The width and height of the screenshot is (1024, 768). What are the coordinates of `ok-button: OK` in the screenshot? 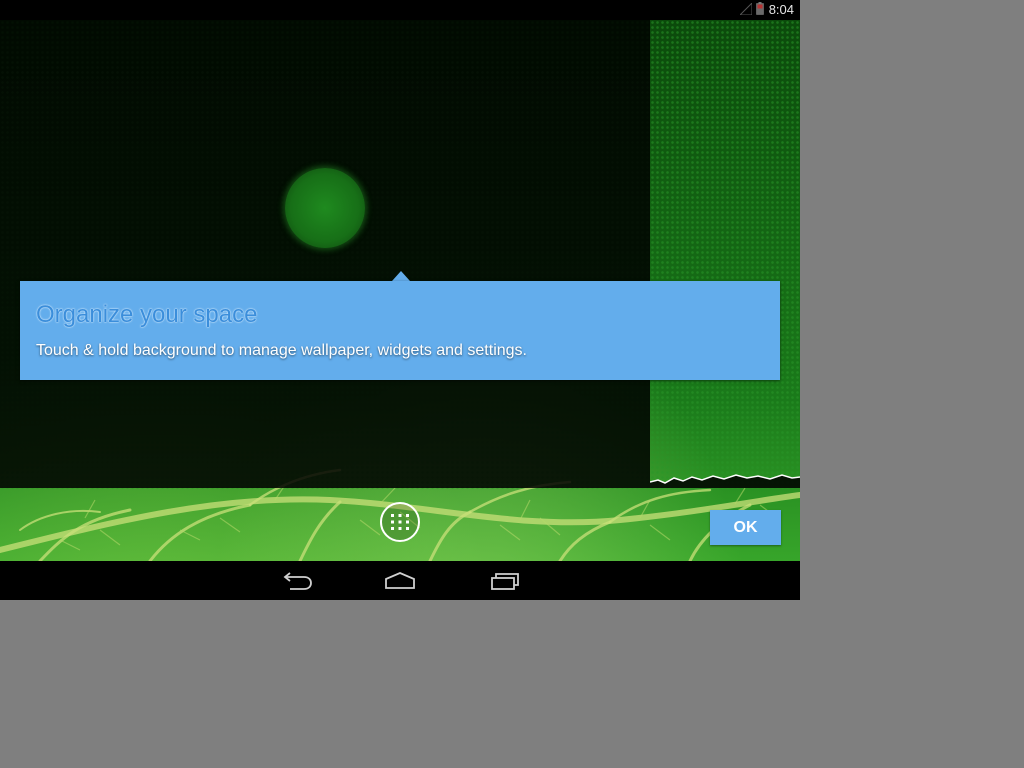 It's located at (745, 527).